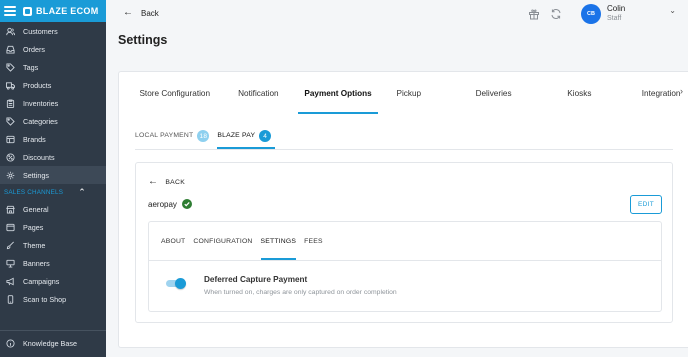  Describe the element at coordinates (34, 139) in the screenshot. I see `sidebar-item-label: Brands` at that location.